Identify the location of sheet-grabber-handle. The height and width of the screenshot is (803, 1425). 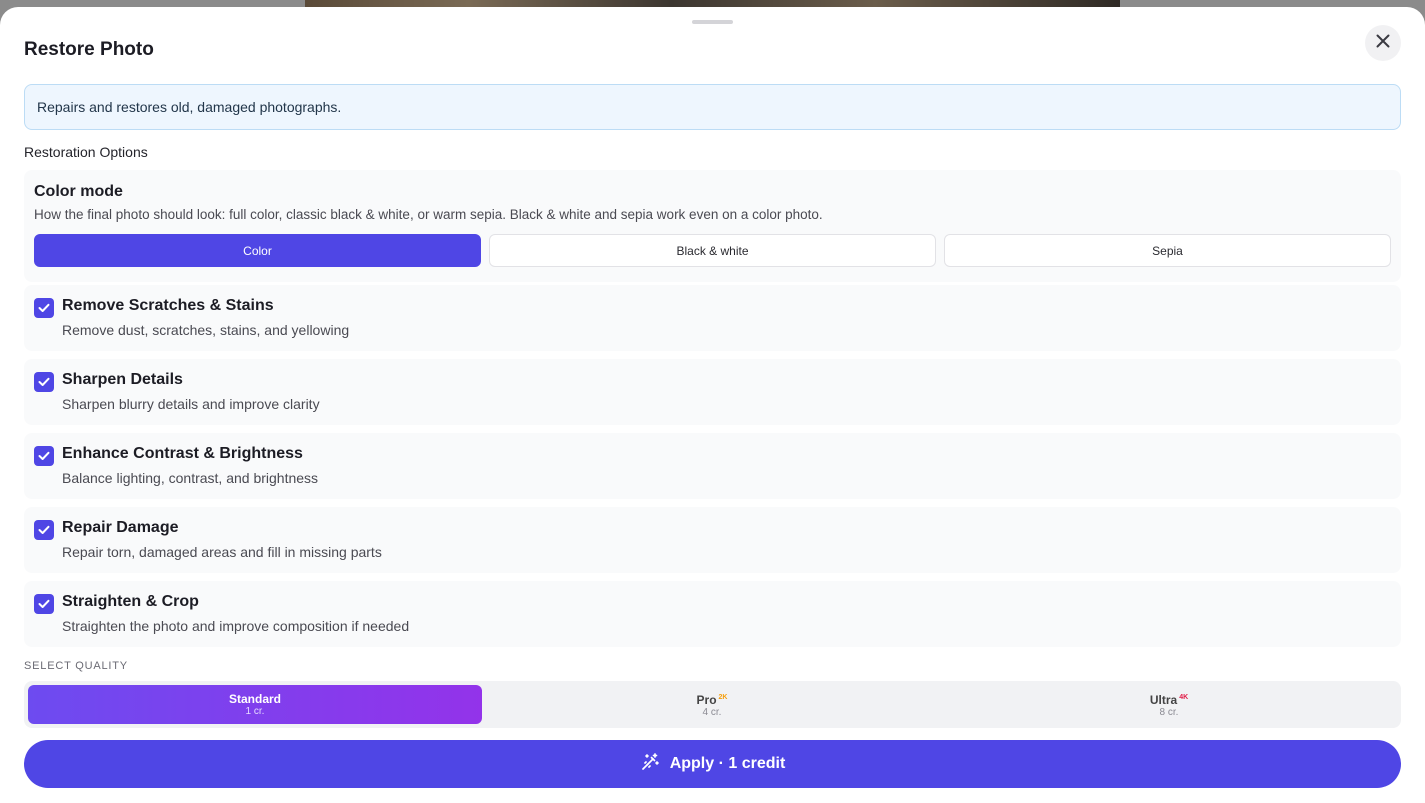
(712, 22).